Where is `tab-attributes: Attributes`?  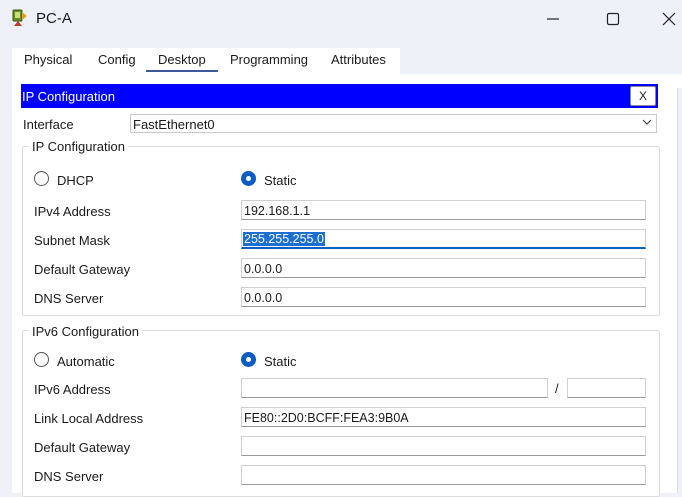 tab-attributes: Attributes is located at coordinates (358, 62).